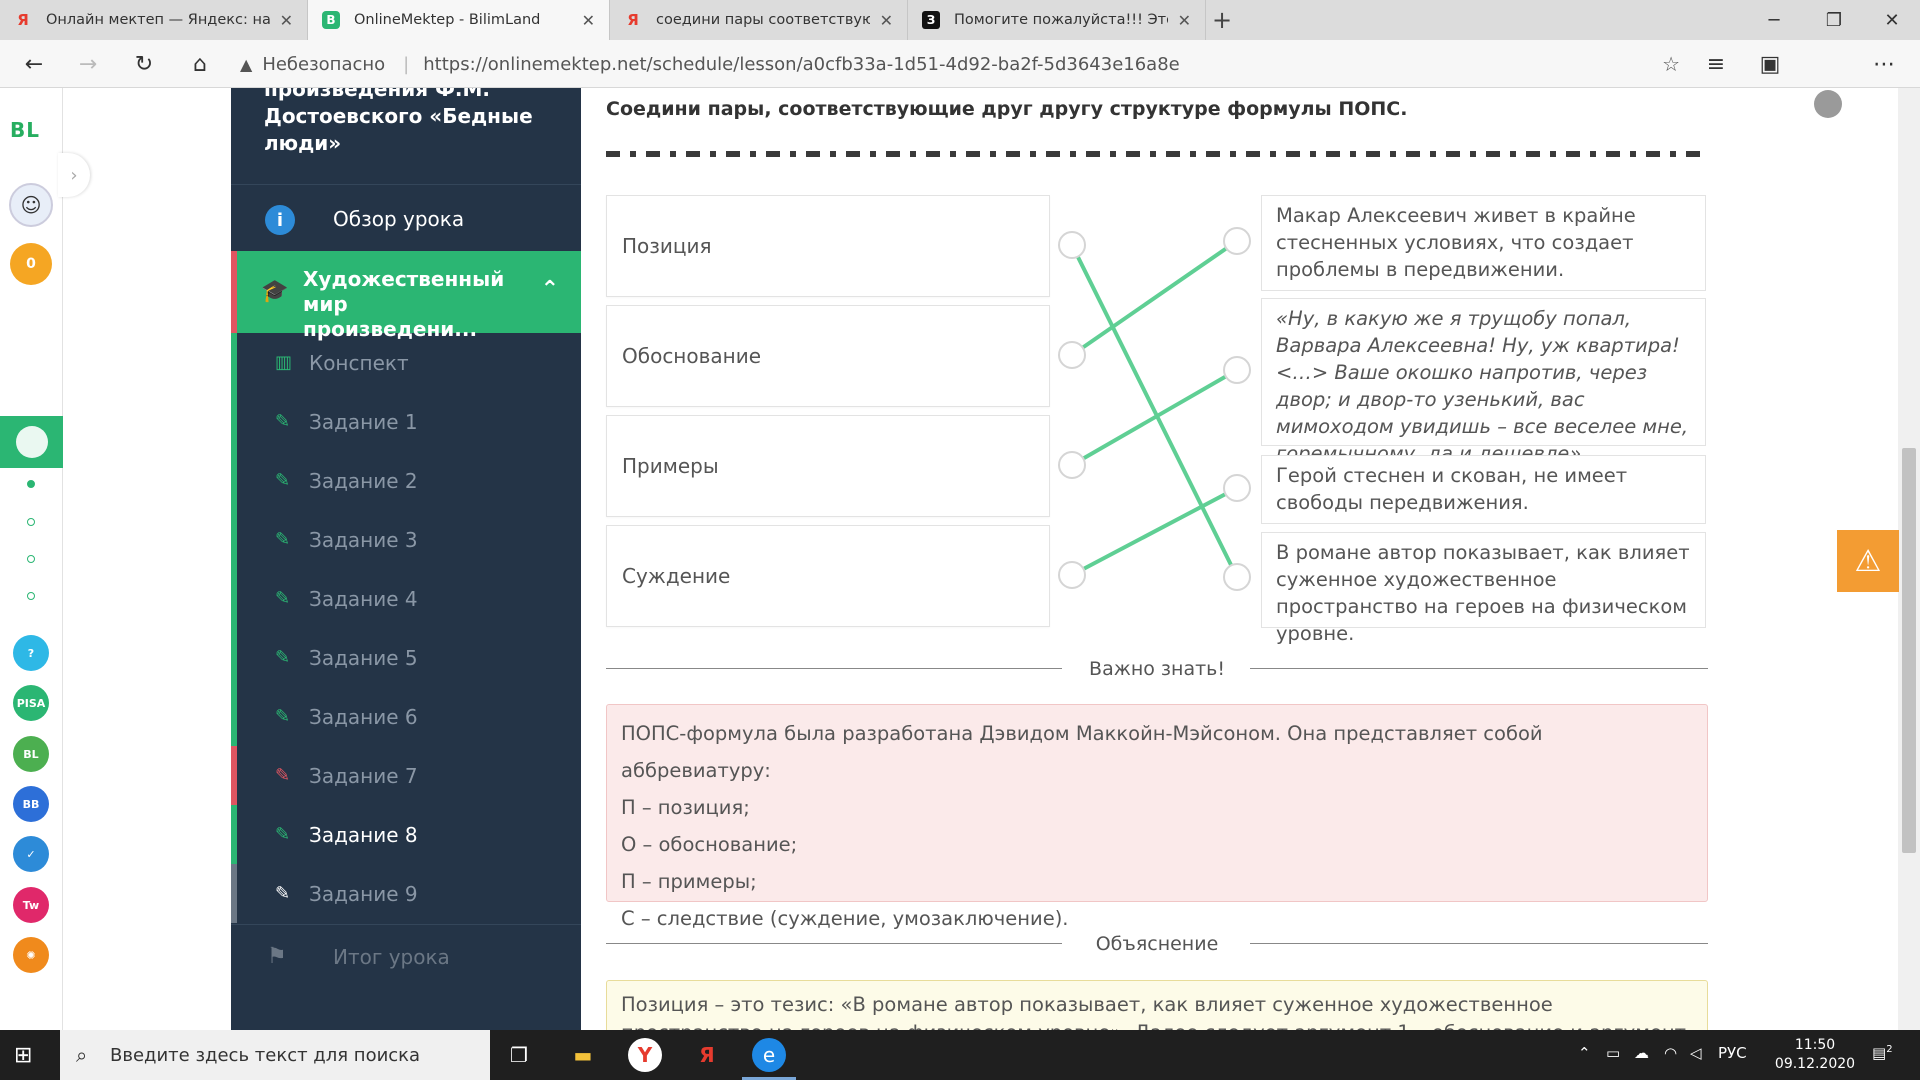 The height and width of the screenshot is (1080, 1920). What do you see at coordinates (31, 854) in the screenshot?
I see `test-icon: ✓` at bounding box center [31, 854].